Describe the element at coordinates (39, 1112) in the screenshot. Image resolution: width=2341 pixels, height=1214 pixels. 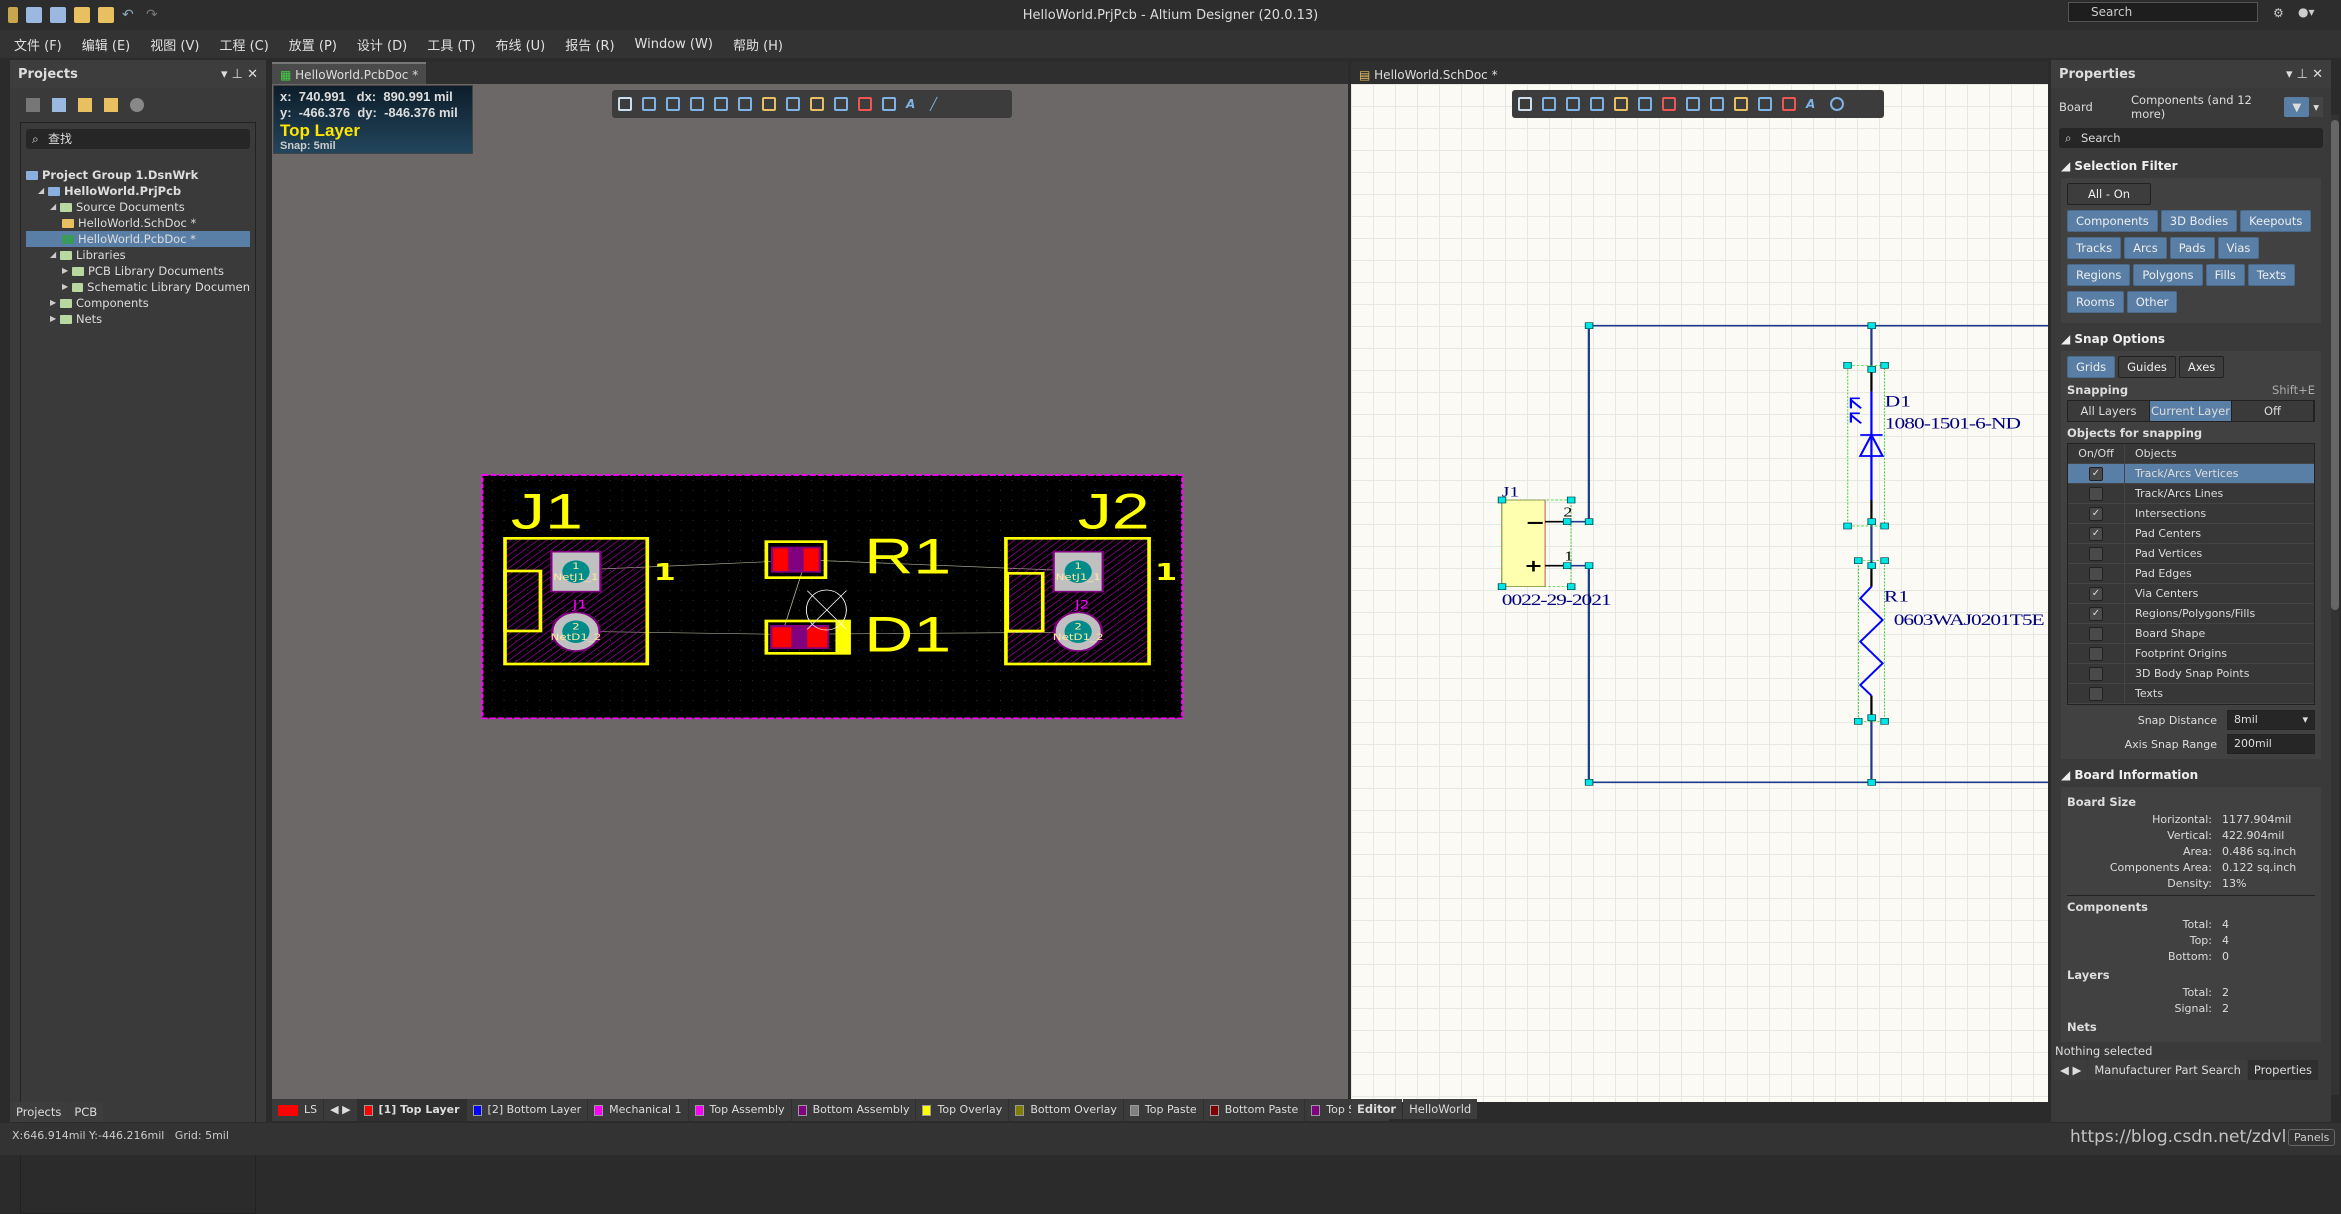
I see `tab-projects: Projects` at that location.